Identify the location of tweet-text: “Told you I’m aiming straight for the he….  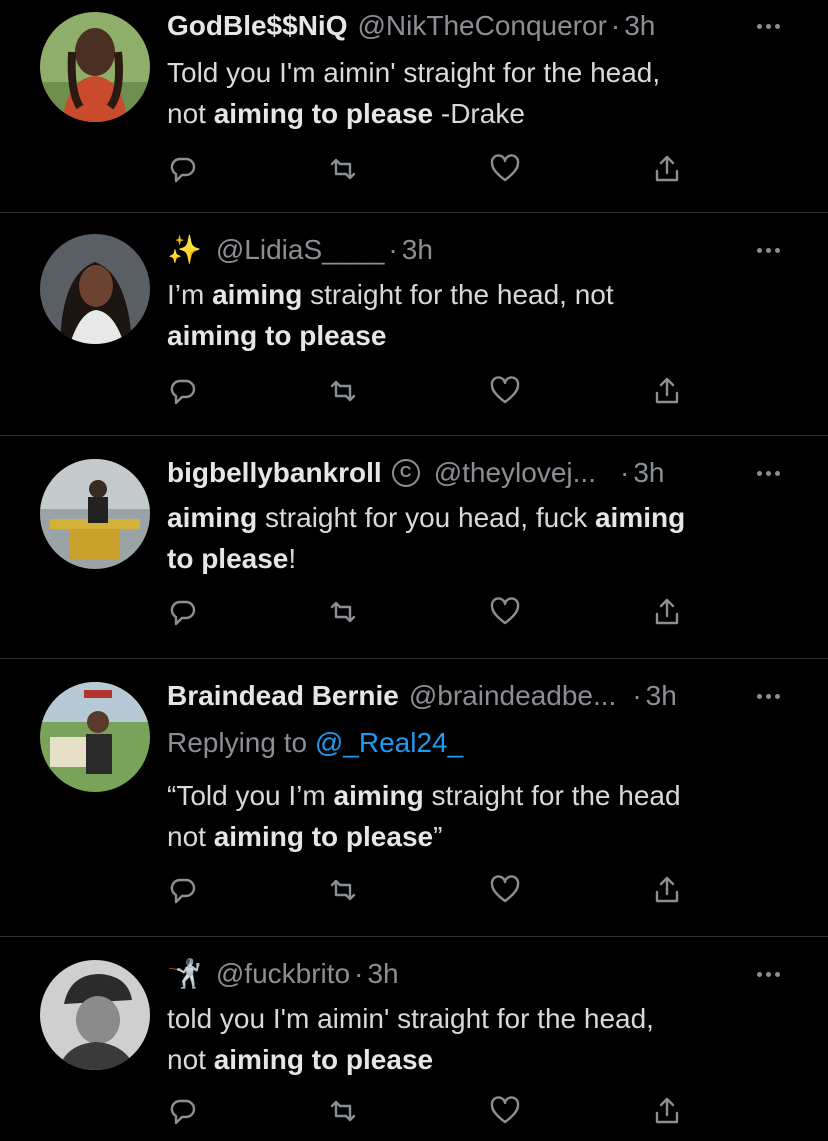
(477, 816).